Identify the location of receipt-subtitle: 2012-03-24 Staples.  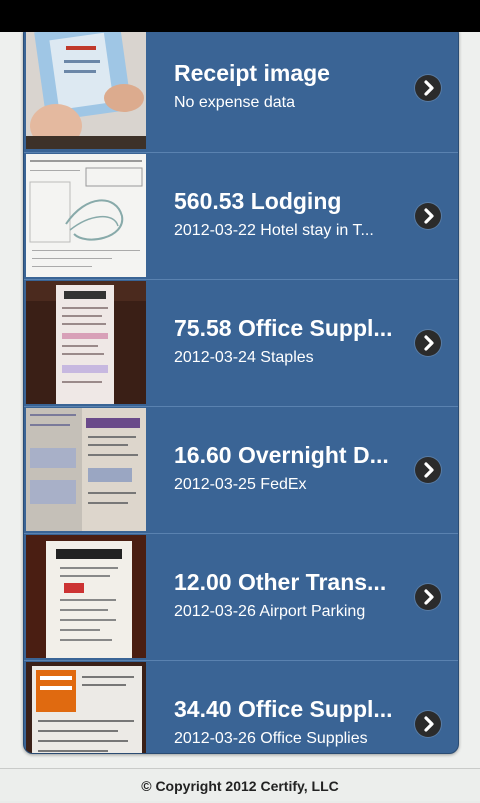
(244, 357).